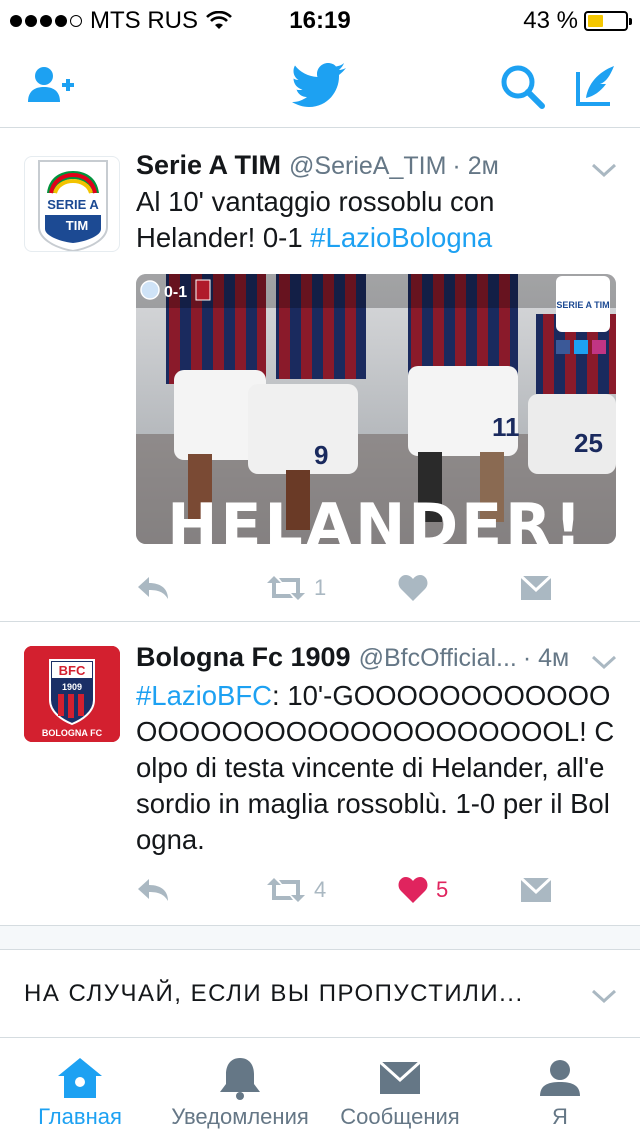 This screenshot has height=1136, width=640. Describe the element at coordinates (320, 20) in the screenshot. I see `status-bar: MTS RUS 16:19 43 %` at that location.